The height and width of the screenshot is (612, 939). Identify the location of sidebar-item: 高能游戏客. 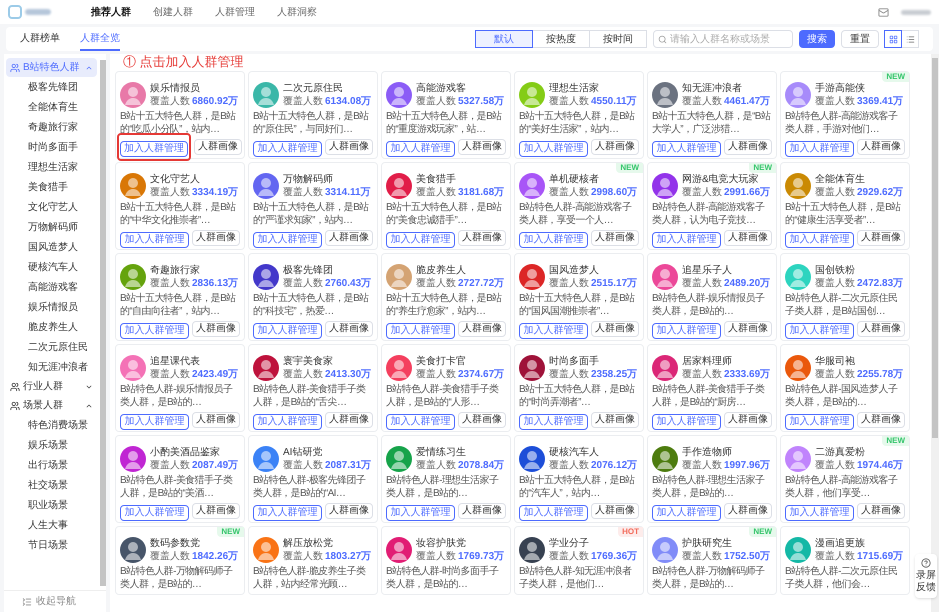
(51, 287).